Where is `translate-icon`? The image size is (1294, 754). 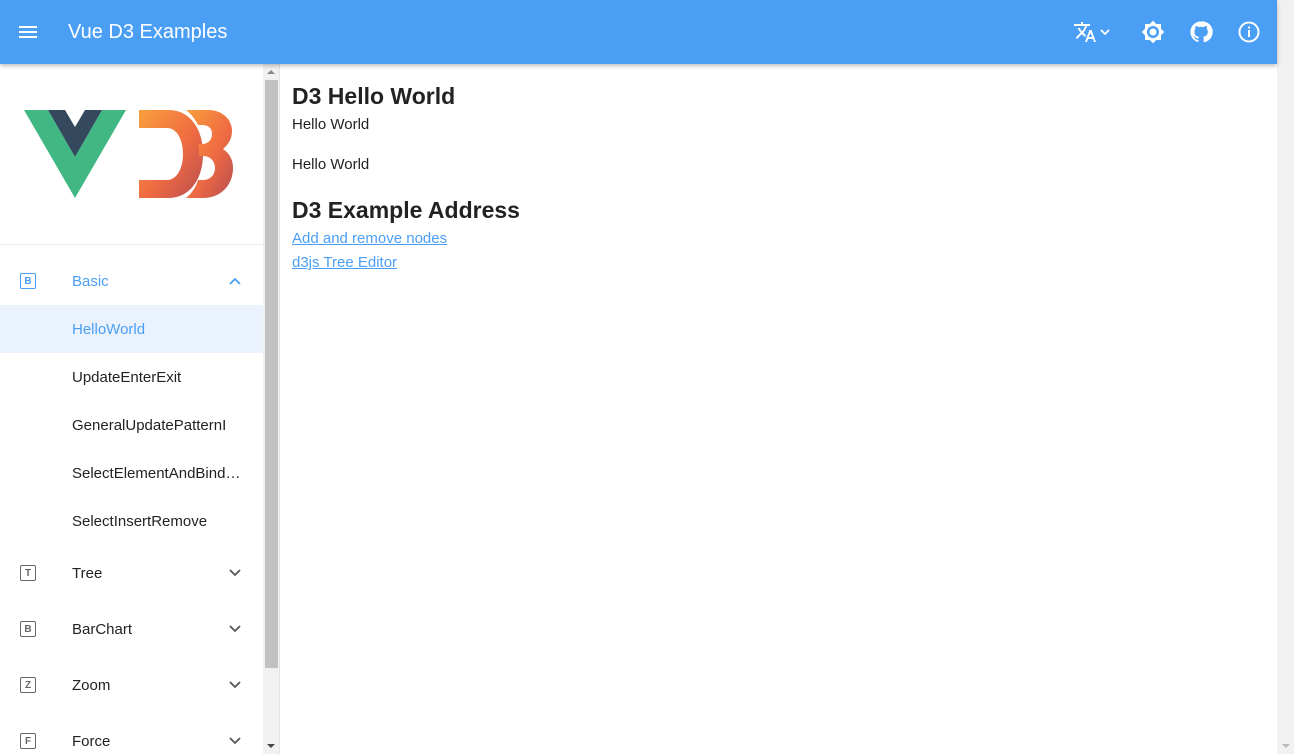 translate-icon is located at coordinates (1092, 32).